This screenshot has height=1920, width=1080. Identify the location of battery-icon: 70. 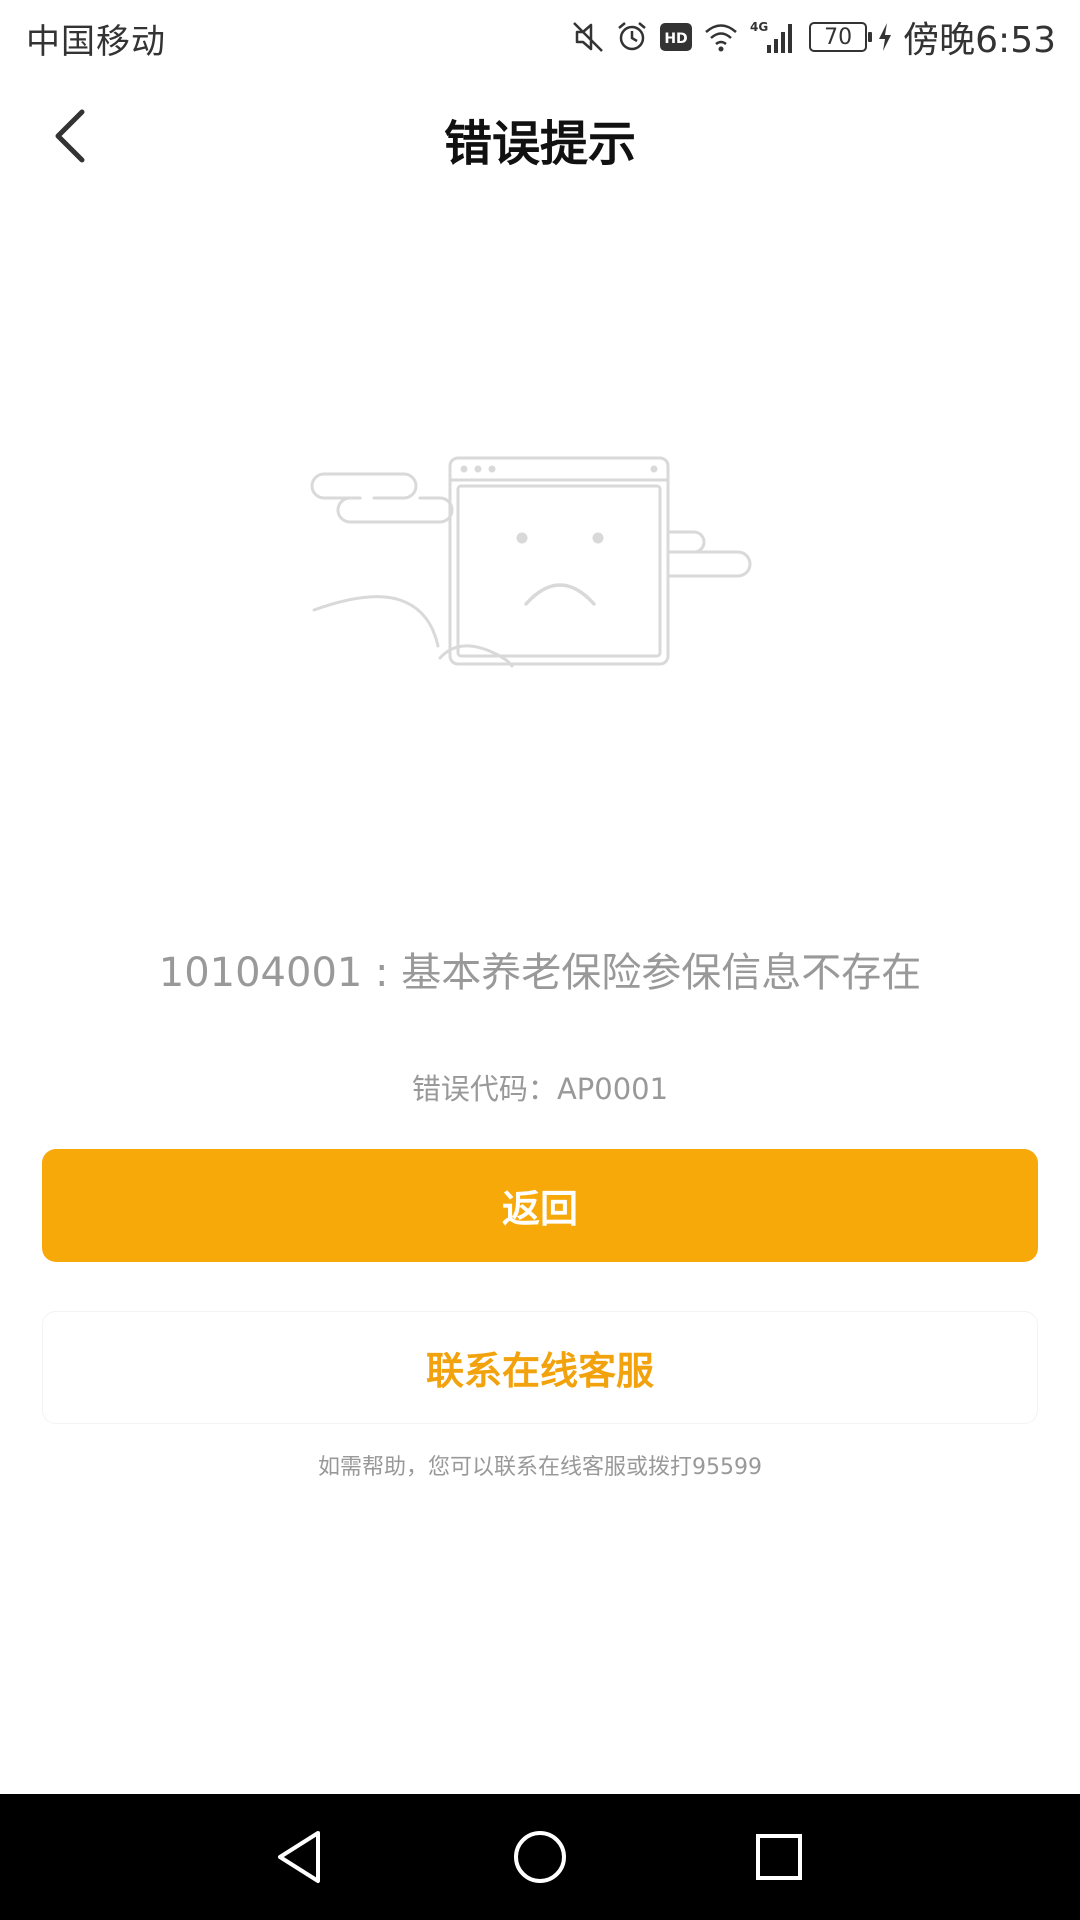
(841, 37).